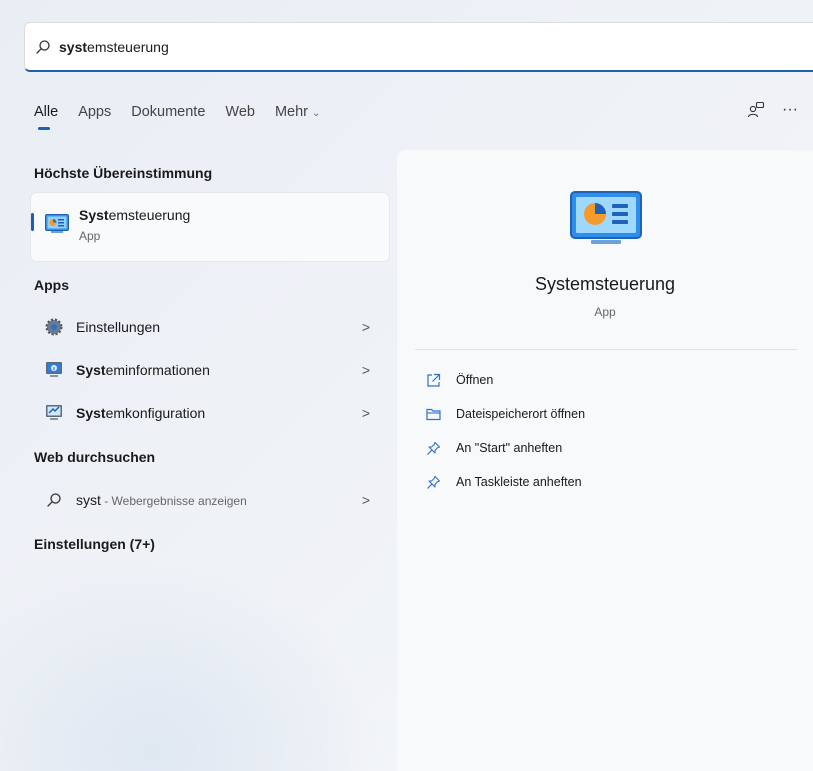 This screenshot has height=771, width=813. I want to click on more-options-icon: ···, so click(790, 110).